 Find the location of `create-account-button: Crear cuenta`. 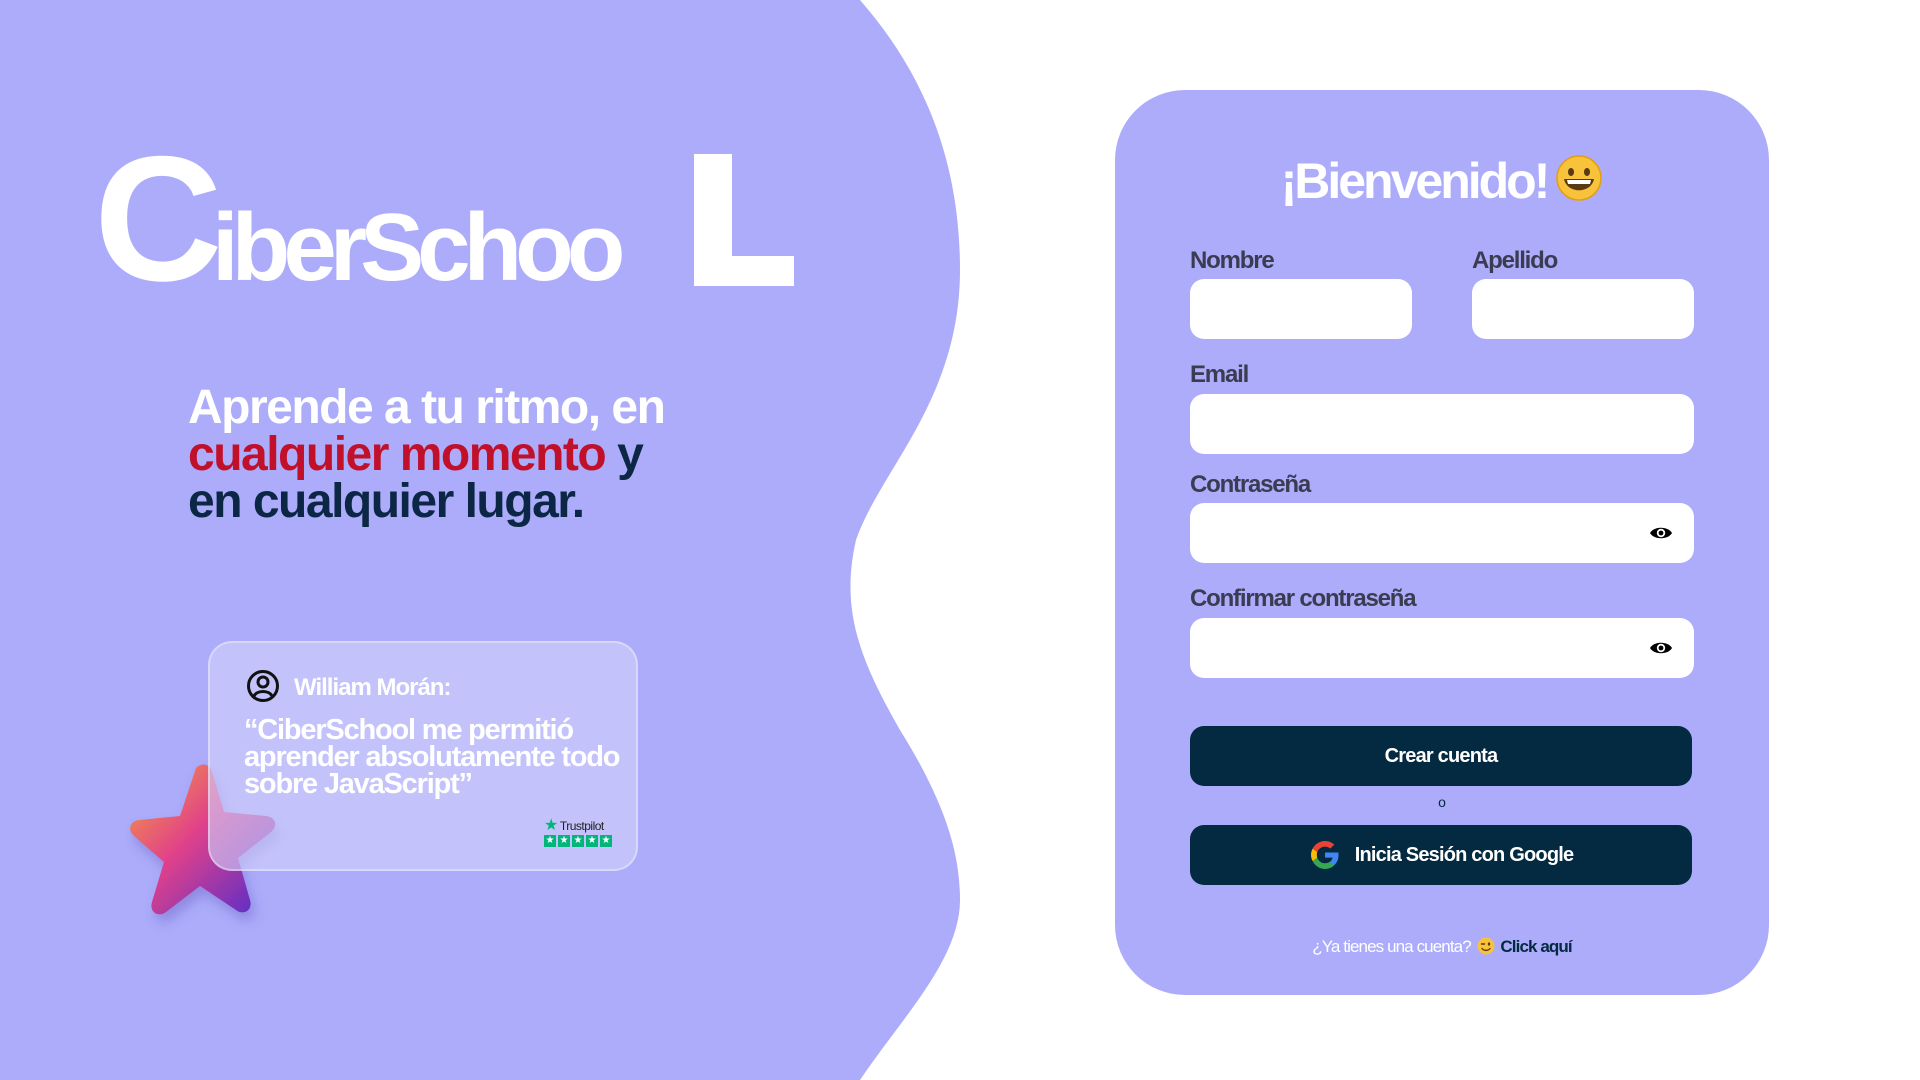

create-account-button: Crear cuenta is located at coordinates (1441, 756).